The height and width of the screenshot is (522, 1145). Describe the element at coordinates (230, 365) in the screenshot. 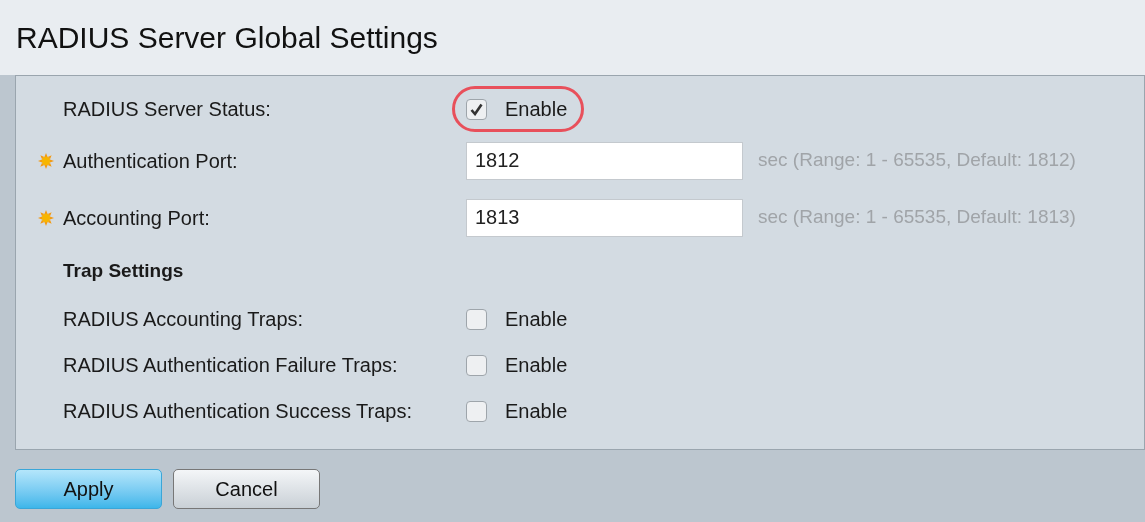

I see `field-label: RADIUS Authentication Failure Traps:` at that location.